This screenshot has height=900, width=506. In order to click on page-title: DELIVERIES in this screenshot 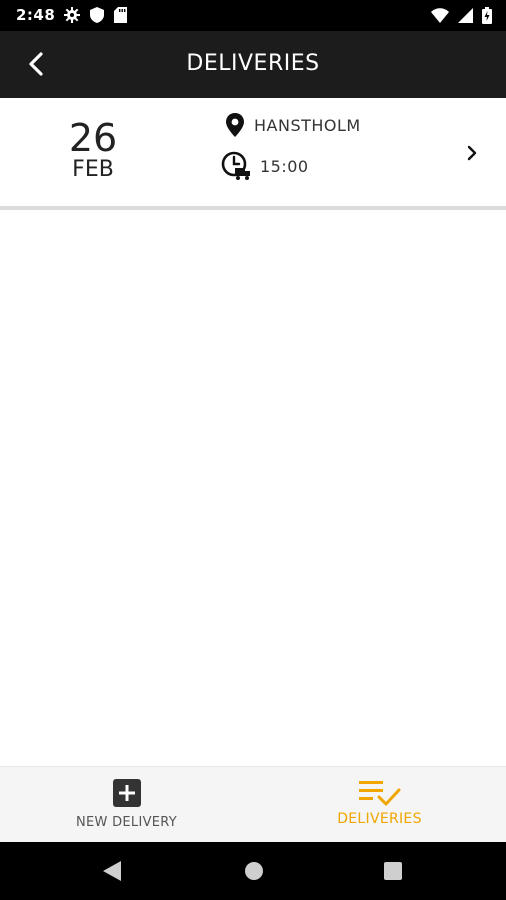, I will do `click(253, 63)`.